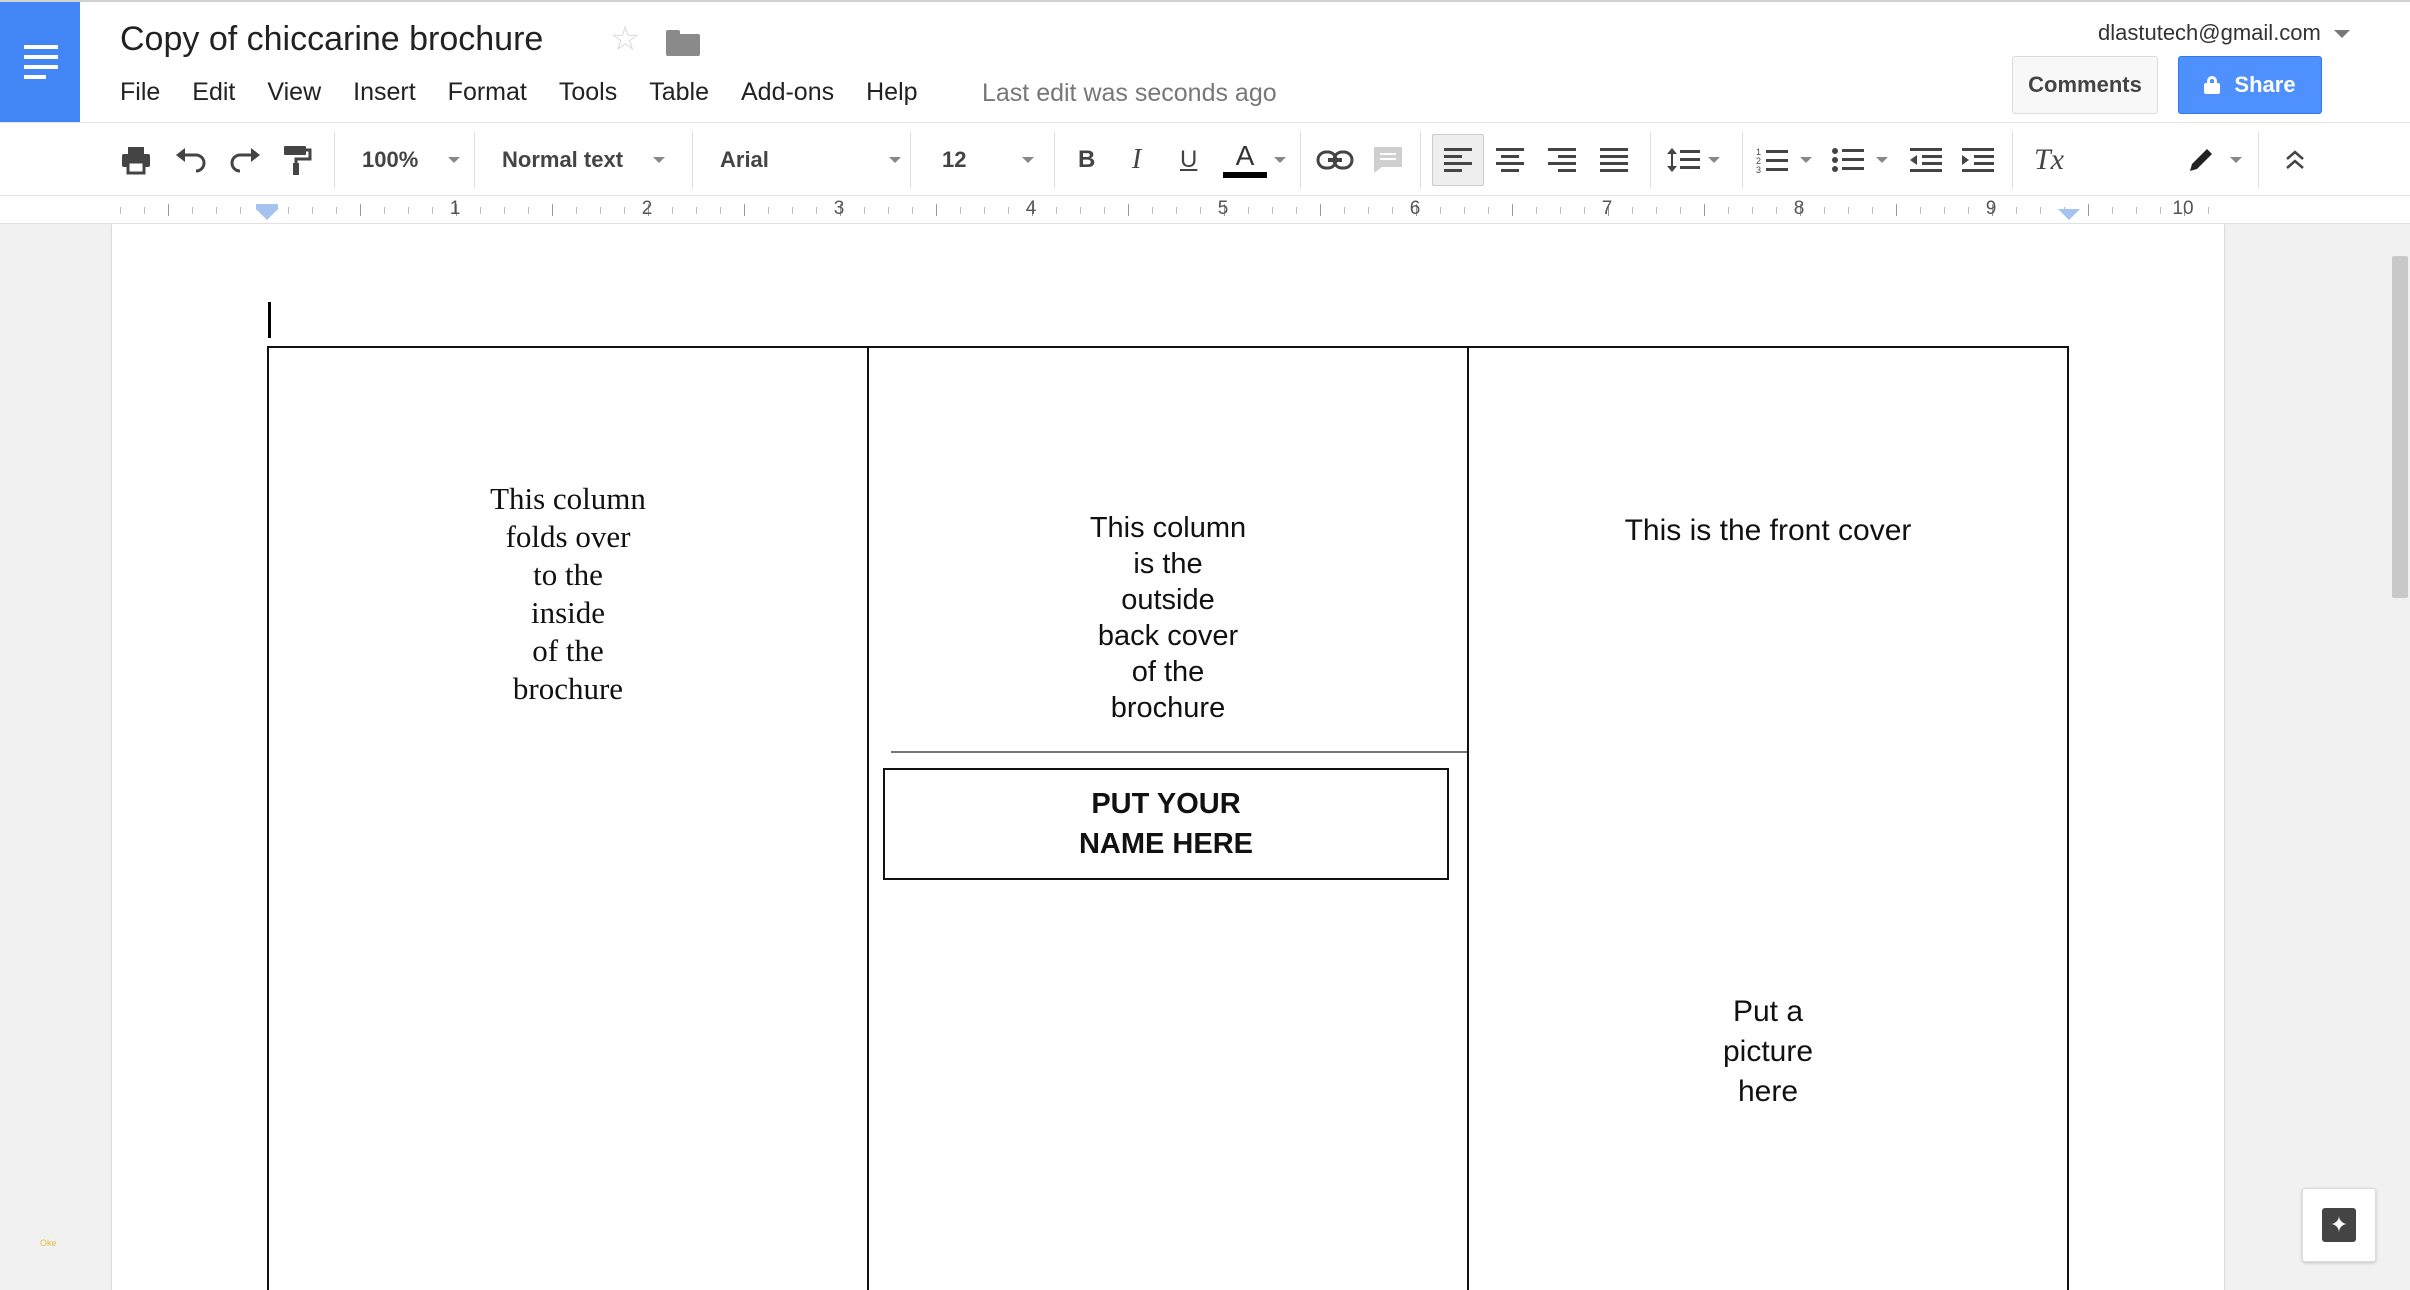  Describe the element at coordinates (411, 160) in the screenshot. I see `zoom-select: 100%` at that location.